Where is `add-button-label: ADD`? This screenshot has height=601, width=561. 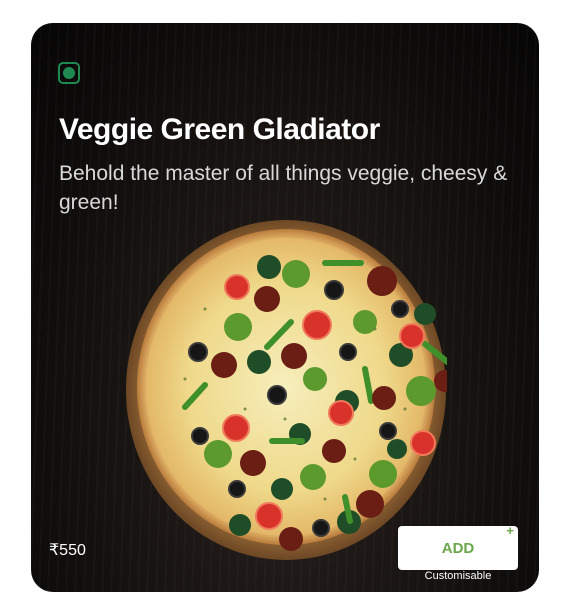
add-button-label: ADD is located at coordinates (458, 548).